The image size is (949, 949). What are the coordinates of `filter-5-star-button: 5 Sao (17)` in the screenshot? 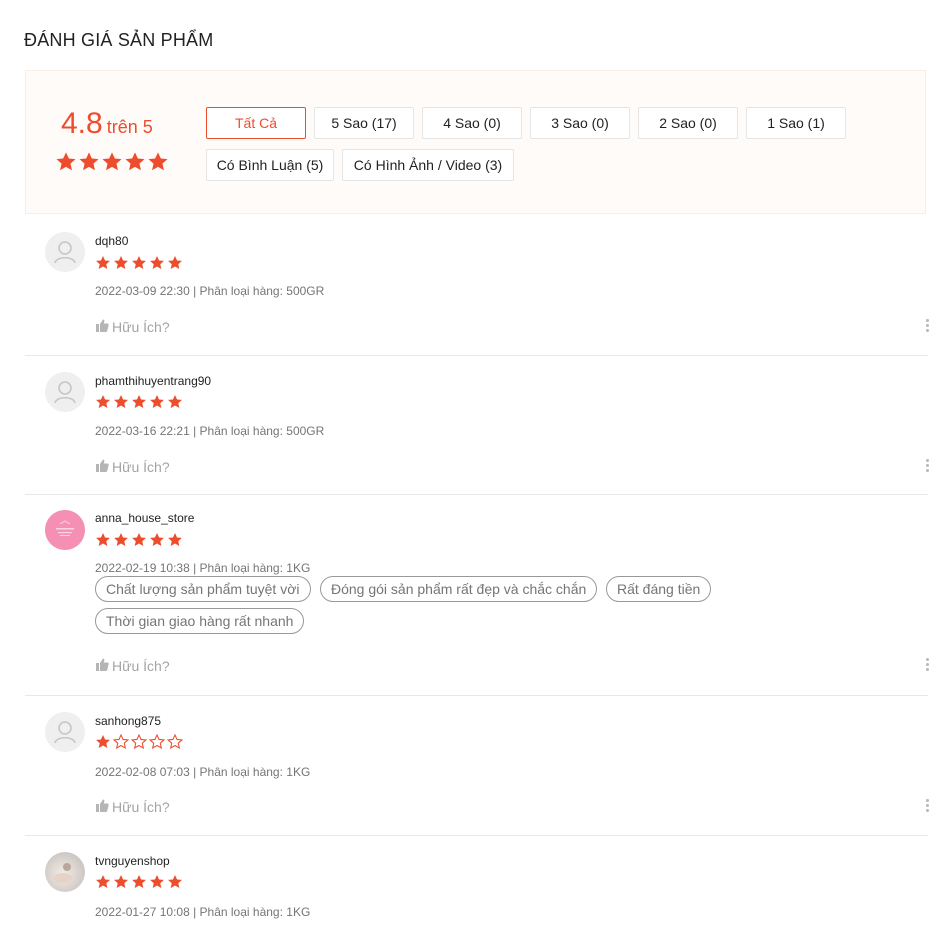 It's located at (364, 123).